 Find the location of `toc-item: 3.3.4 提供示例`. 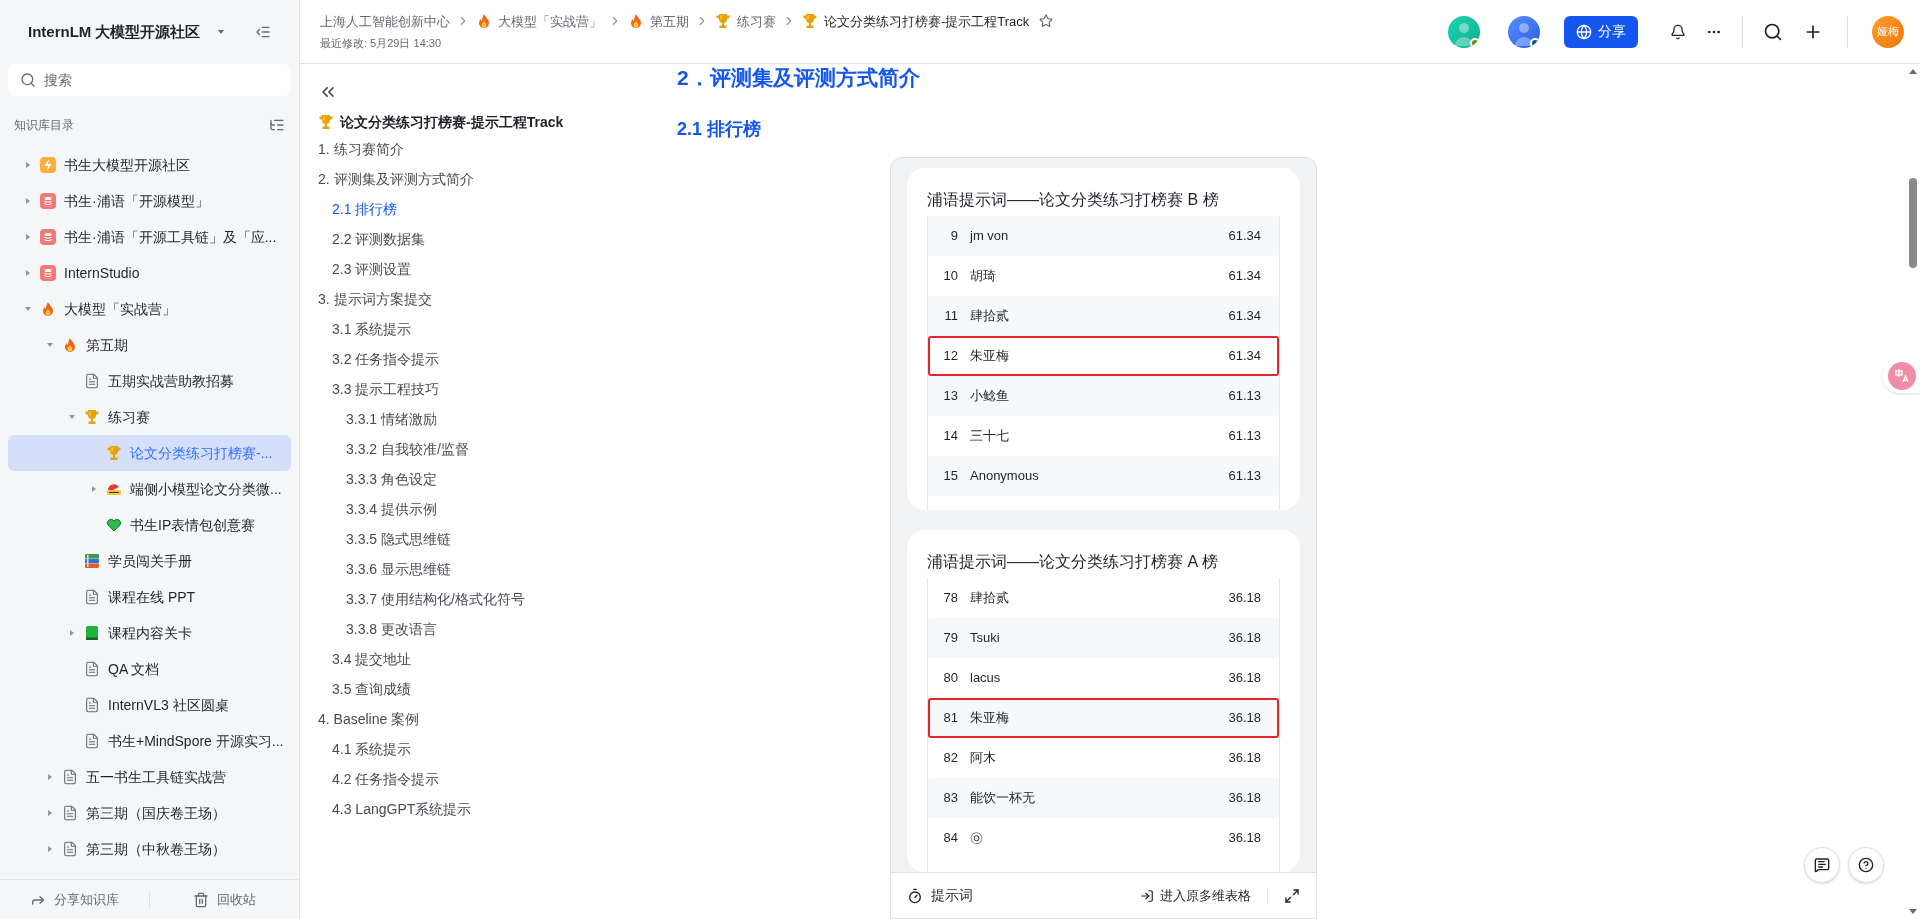

toc-item: 3.3.4 提供示例 is located at coordinates (497, 509).